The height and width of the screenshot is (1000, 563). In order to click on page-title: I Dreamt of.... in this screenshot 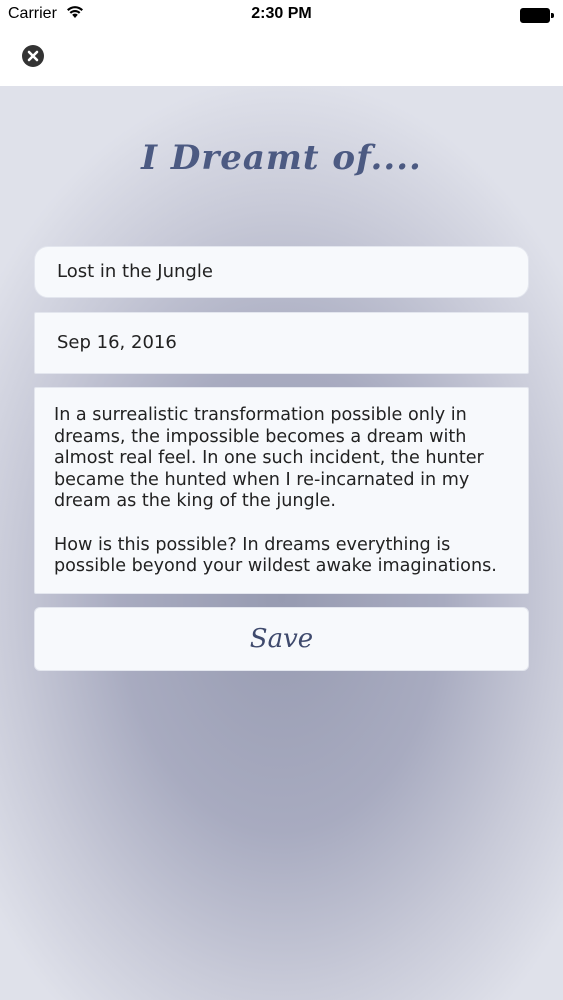, I will do `click(281, 158)`.